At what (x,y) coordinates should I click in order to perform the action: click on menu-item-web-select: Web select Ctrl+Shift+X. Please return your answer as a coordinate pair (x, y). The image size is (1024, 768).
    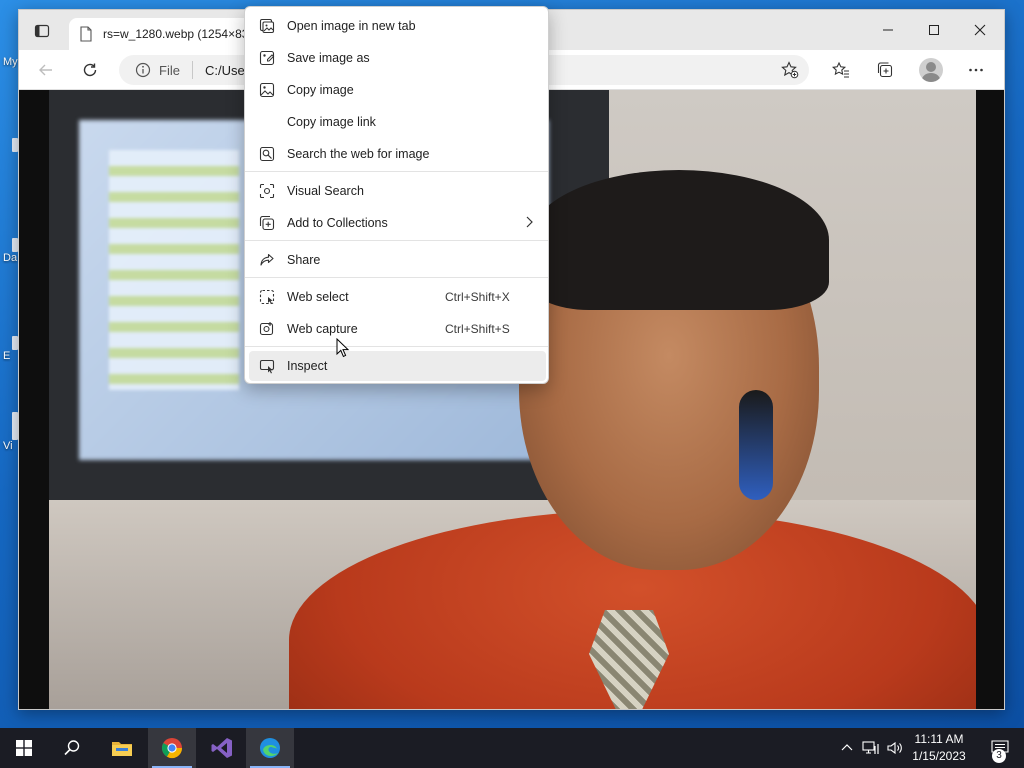
    Looking at the image, I should click on (397, 297).